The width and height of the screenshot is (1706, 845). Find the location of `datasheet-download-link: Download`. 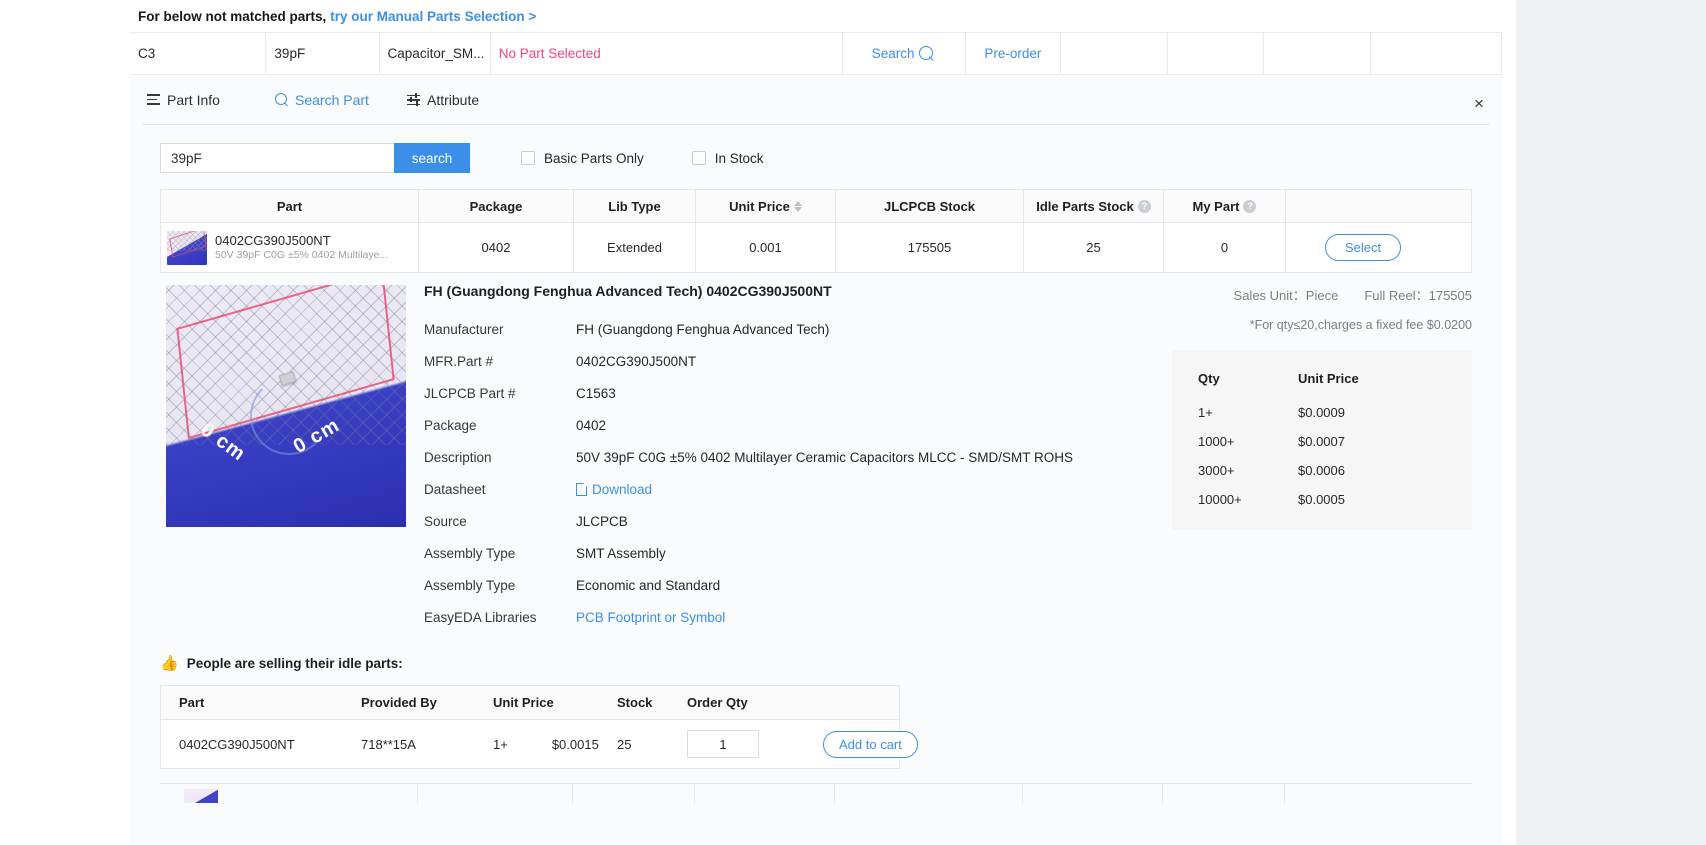

datasheet-download-link: Download is located at coordinates (614, 489).